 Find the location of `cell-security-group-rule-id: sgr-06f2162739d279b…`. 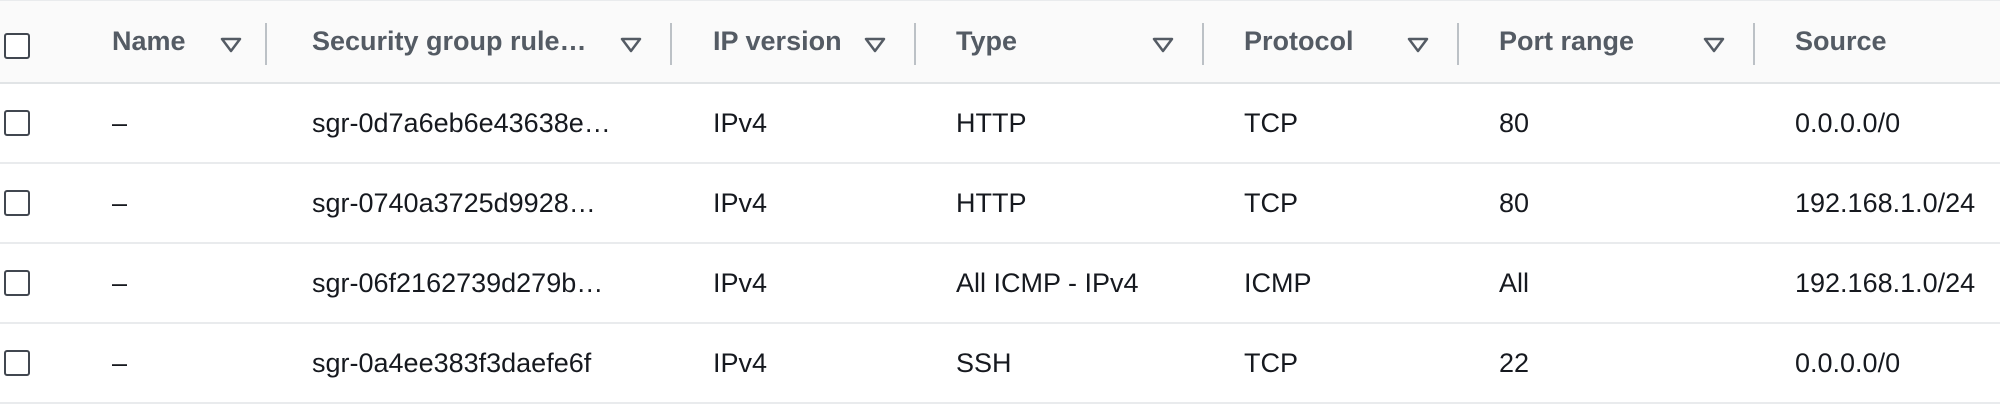

cell-security-group-rule-id: sgr-06f2162739d279b… is located at coordinates (458, 282).